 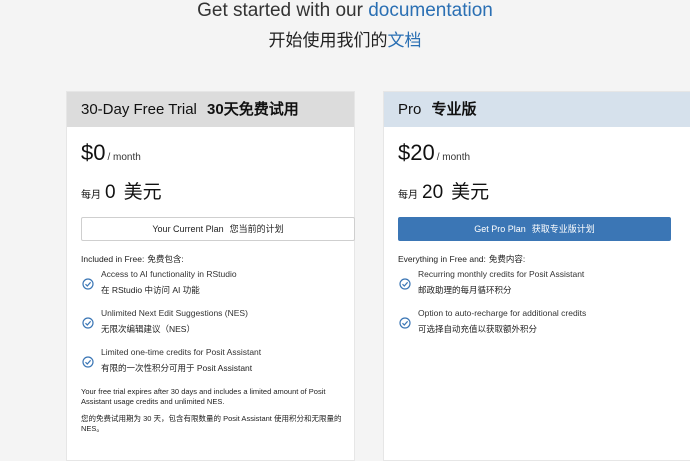 I want to click on feature-label-zh: 有限的一次性积分可用于 Posit Assistant, so click(x=177, y=368).